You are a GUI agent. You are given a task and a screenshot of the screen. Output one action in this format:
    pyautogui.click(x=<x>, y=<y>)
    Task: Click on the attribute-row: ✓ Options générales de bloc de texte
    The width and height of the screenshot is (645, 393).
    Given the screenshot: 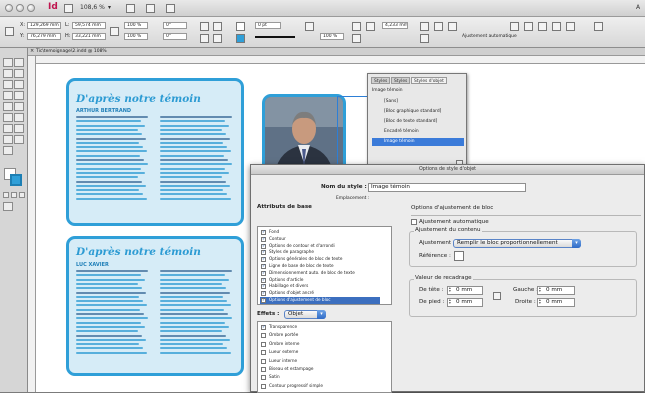 What is the action you would take?
    pyautogui.click(x=320, y=259)
    